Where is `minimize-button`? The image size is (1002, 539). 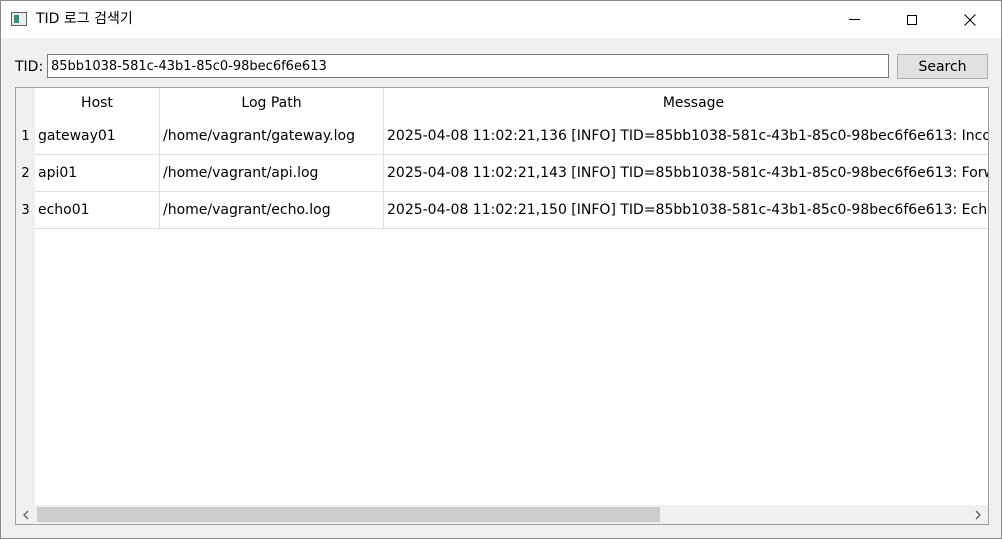 minimize-button is located at coordinates (854, 19).